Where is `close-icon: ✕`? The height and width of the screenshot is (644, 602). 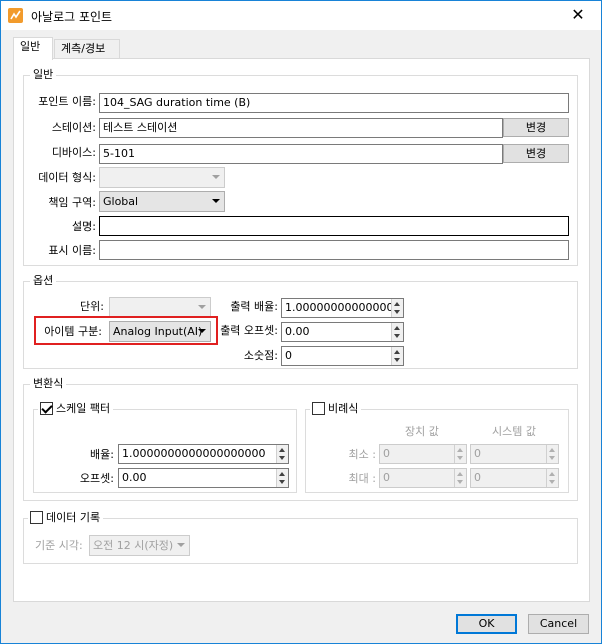 close-icon: ✕ is located at coordinates (578, 15).